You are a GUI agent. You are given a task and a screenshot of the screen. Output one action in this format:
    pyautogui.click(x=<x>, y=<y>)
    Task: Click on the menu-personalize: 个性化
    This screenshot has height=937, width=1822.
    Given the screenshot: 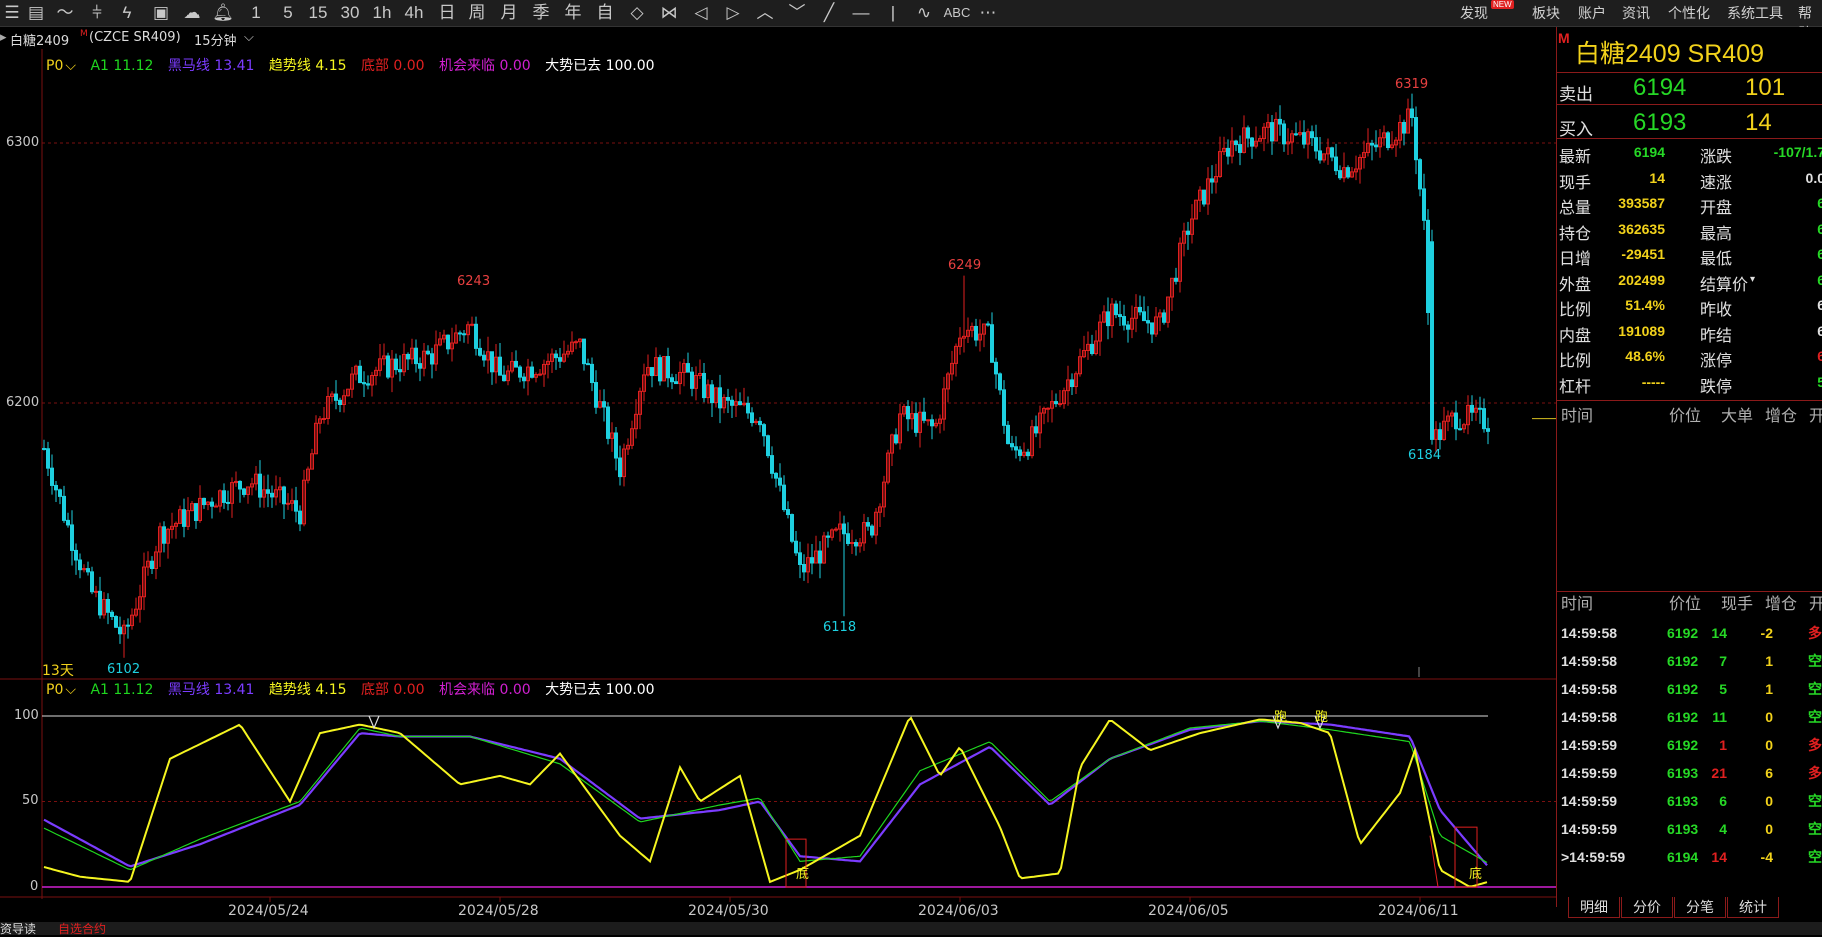 What is the action you would take?
    pyautogui.click(x=1689, y=13)
    